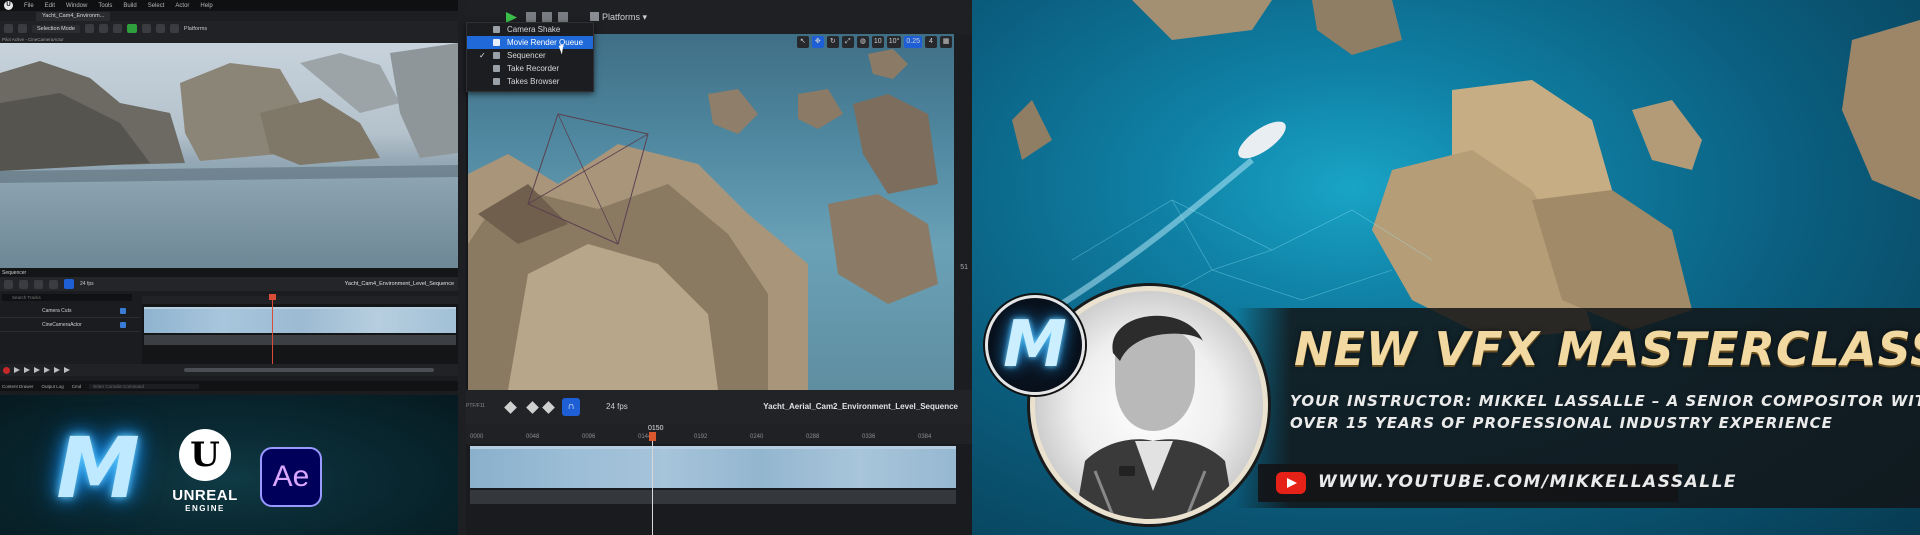  I want to click on details-number: 51, so click(964, 267).